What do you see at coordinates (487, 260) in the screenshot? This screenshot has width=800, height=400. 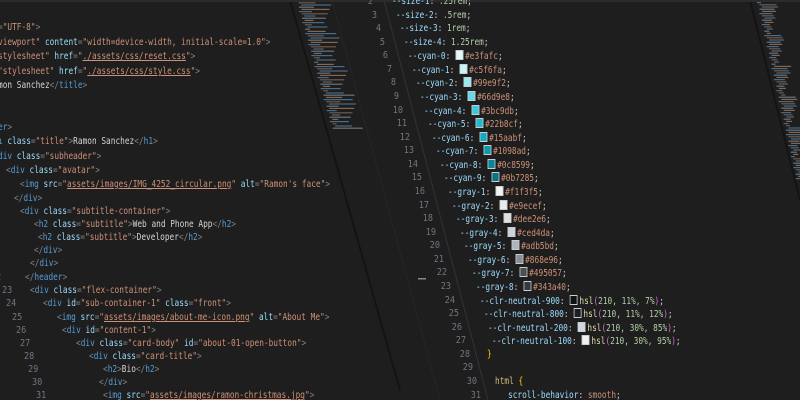 I see `code-token: --gray-6` at bounding box center [487, 260].